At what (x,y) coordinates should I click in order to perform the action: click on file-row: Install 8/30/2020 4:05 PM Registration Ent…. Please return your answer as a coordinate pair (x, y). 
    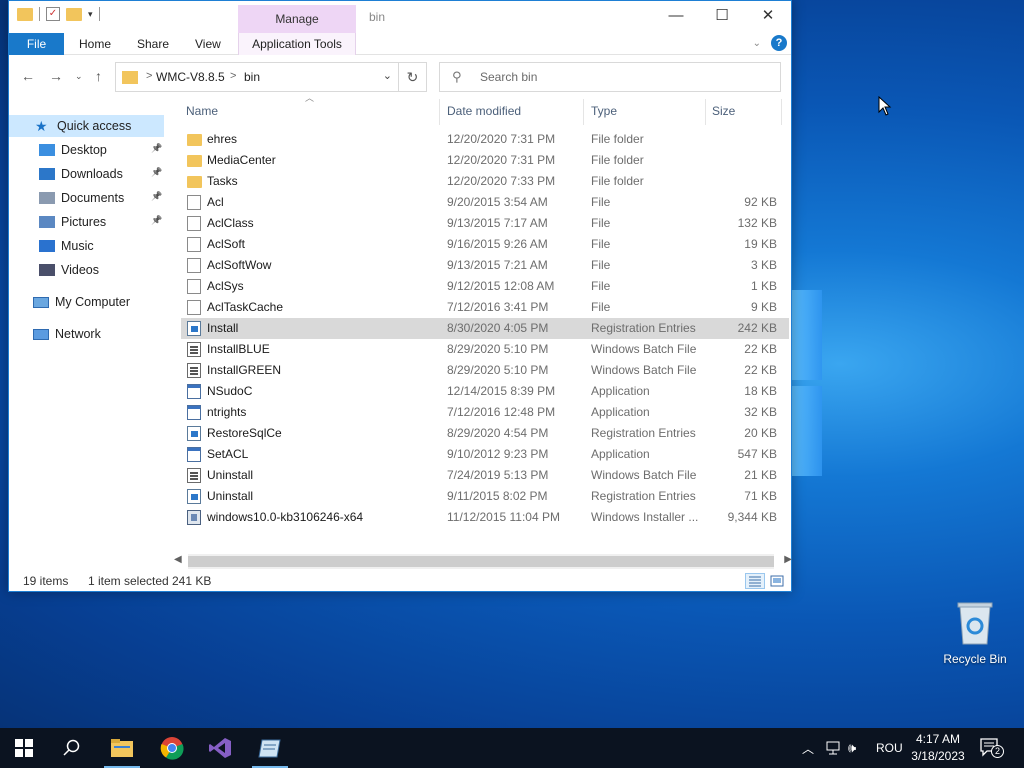
    Looking at the image, I should click on (485, 328).